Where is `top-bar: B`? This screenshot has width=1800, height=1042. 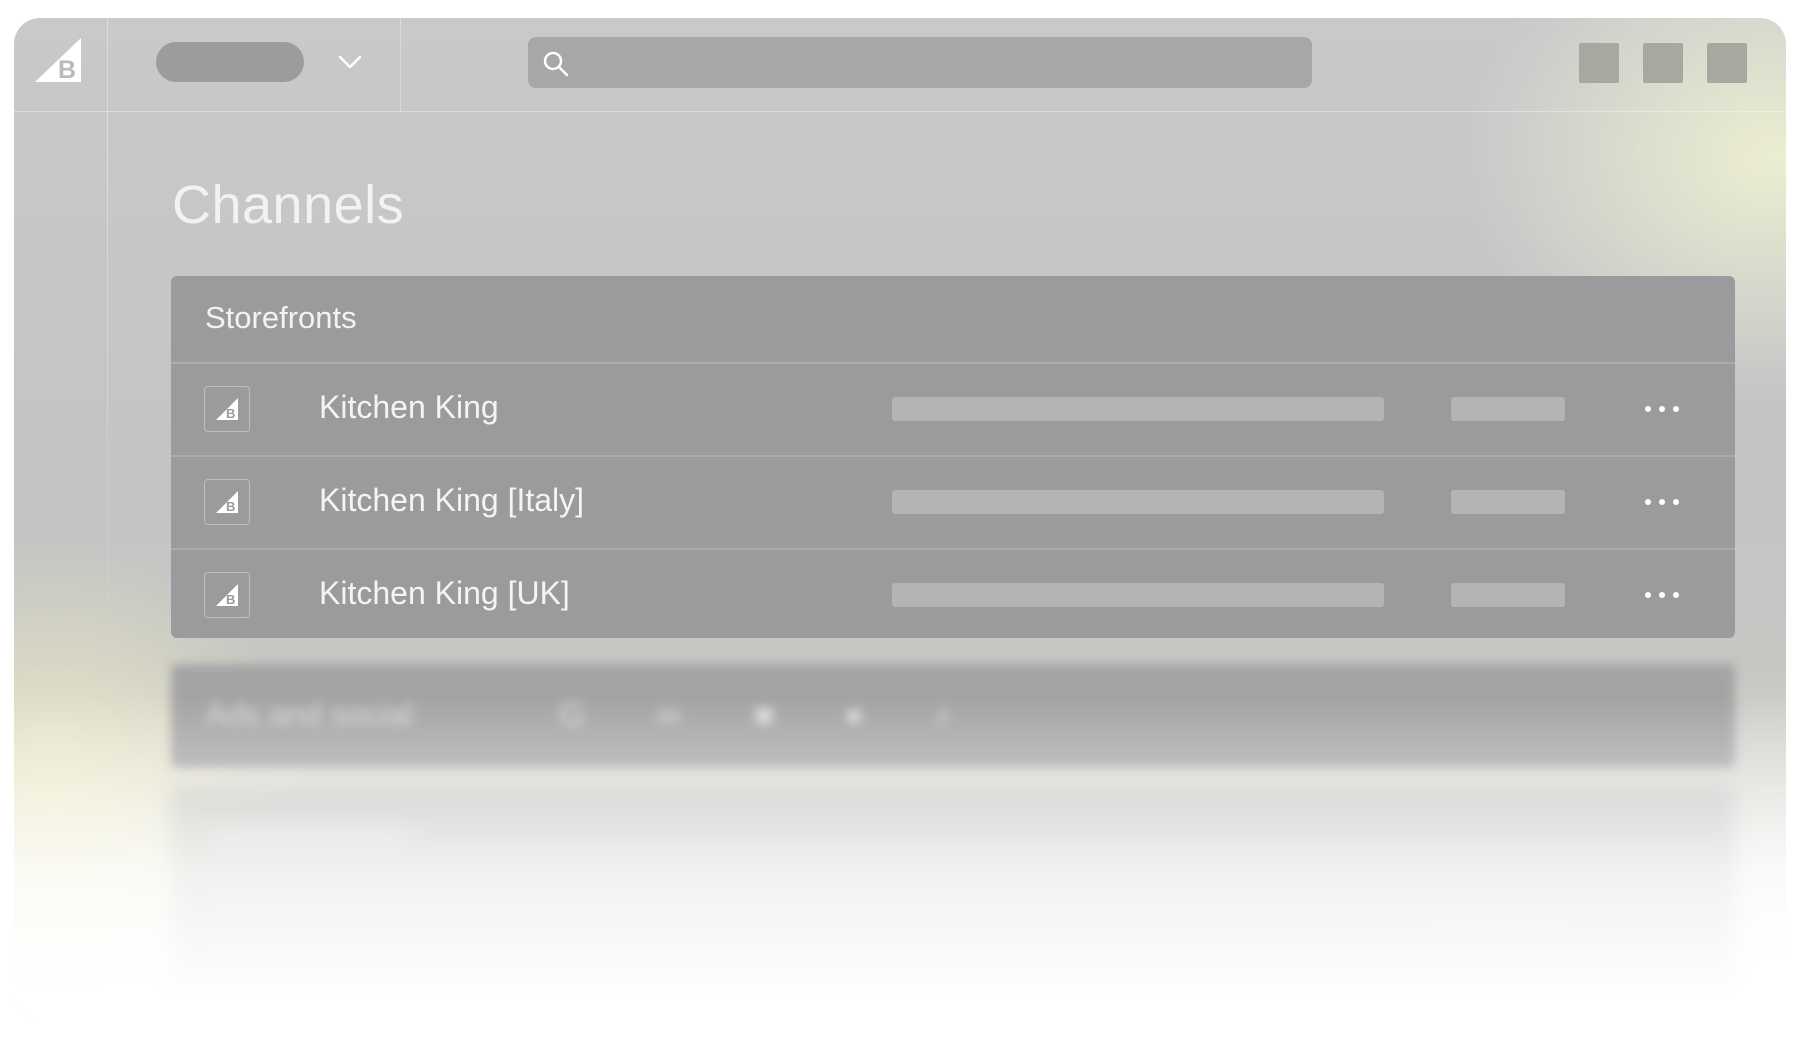 top-bar: B is located at coordinates (900, 65).